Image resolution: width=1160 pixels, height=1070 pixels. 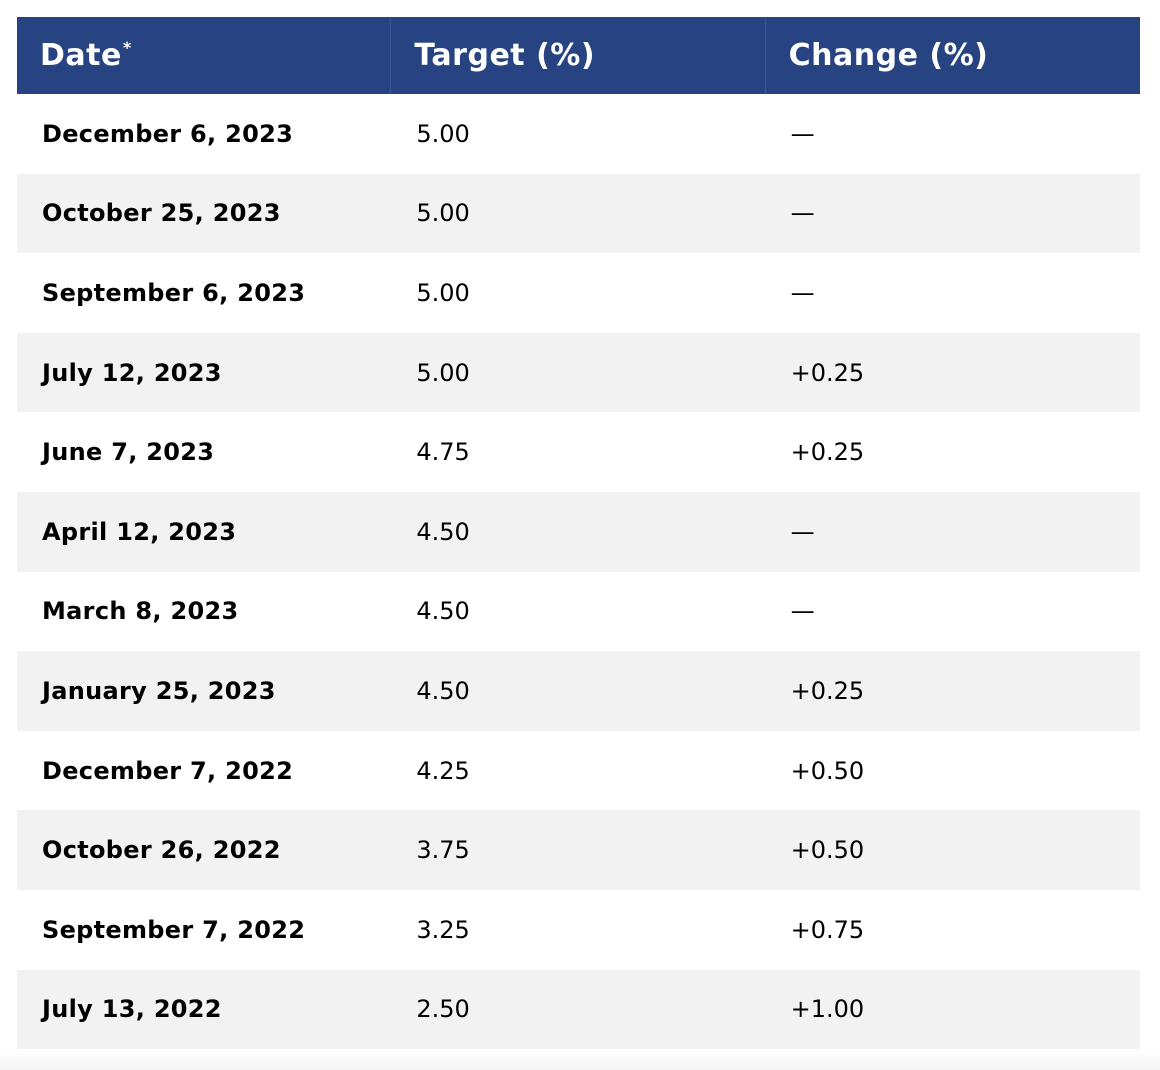 What do you see at coordinates (443, 770) in the screenshot?
I see `cell-target: 4.25` at bounding box center [443, 770].